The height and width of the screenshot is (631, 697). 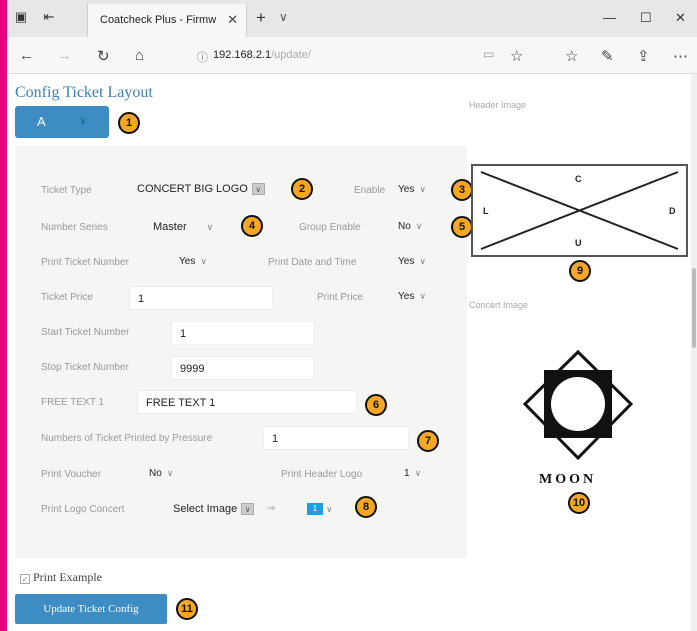 I want to click on notes-pen-icon: ✎, so click(x=607, y=56).